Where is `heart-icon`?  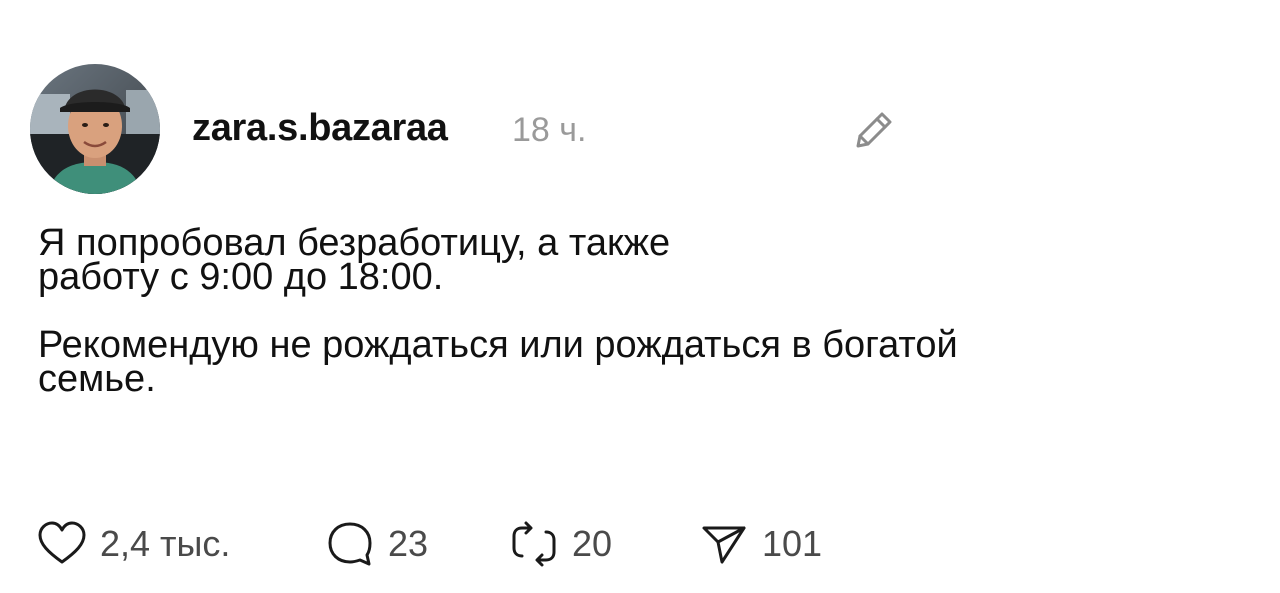 heart-icon is located at coordinates (62, 542).